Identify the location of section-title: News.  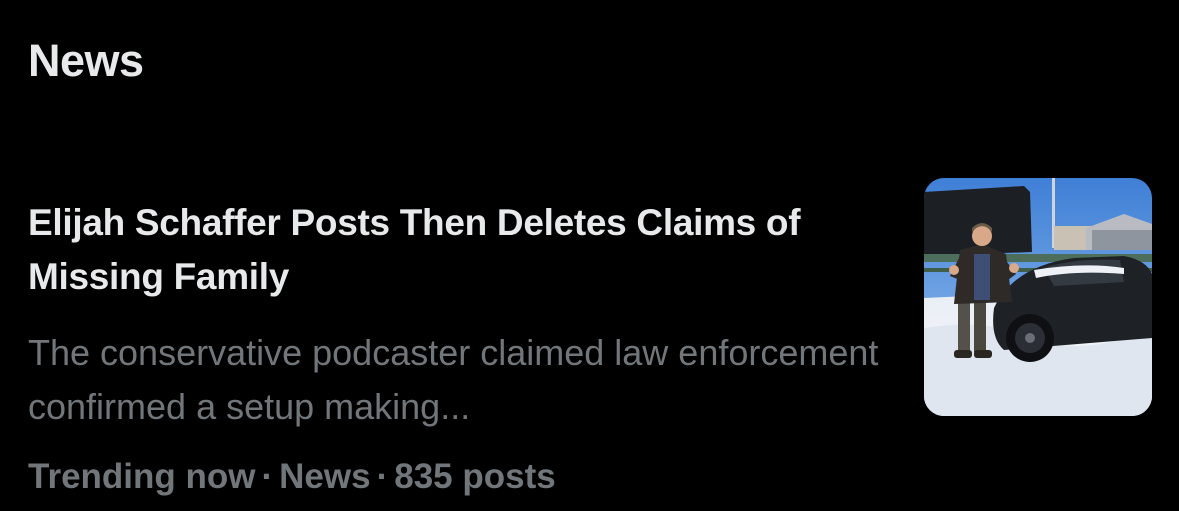
(86, 60).